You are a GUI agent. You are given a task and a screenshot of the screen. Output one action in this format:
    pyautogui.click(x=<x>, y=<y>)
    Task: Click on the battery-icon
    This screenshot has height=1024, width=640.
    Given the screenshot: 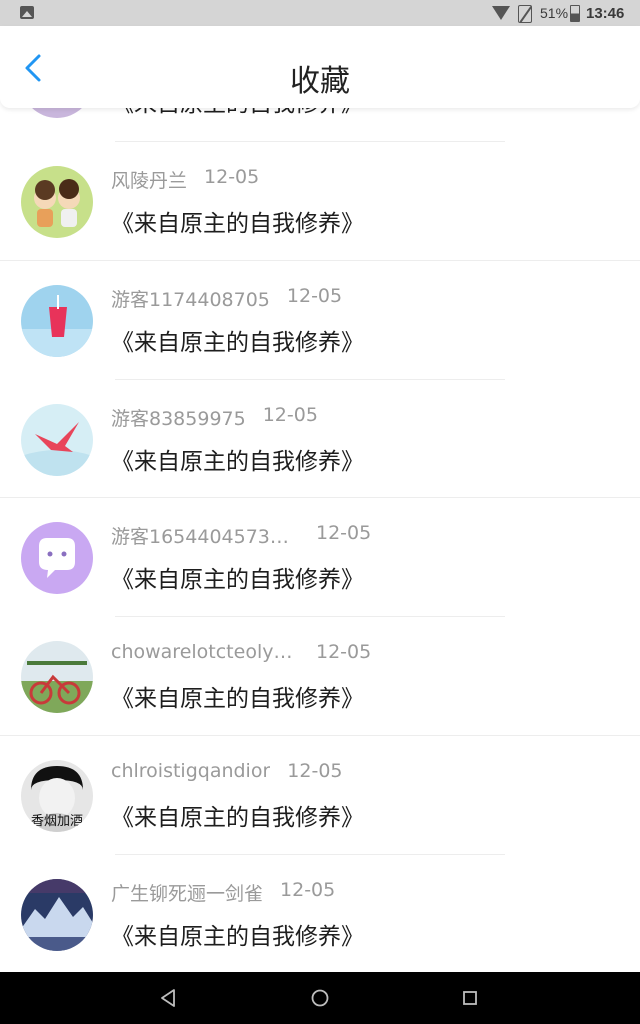 What is the action you would take?
    pyautogui.click(x=575, y=13)
    